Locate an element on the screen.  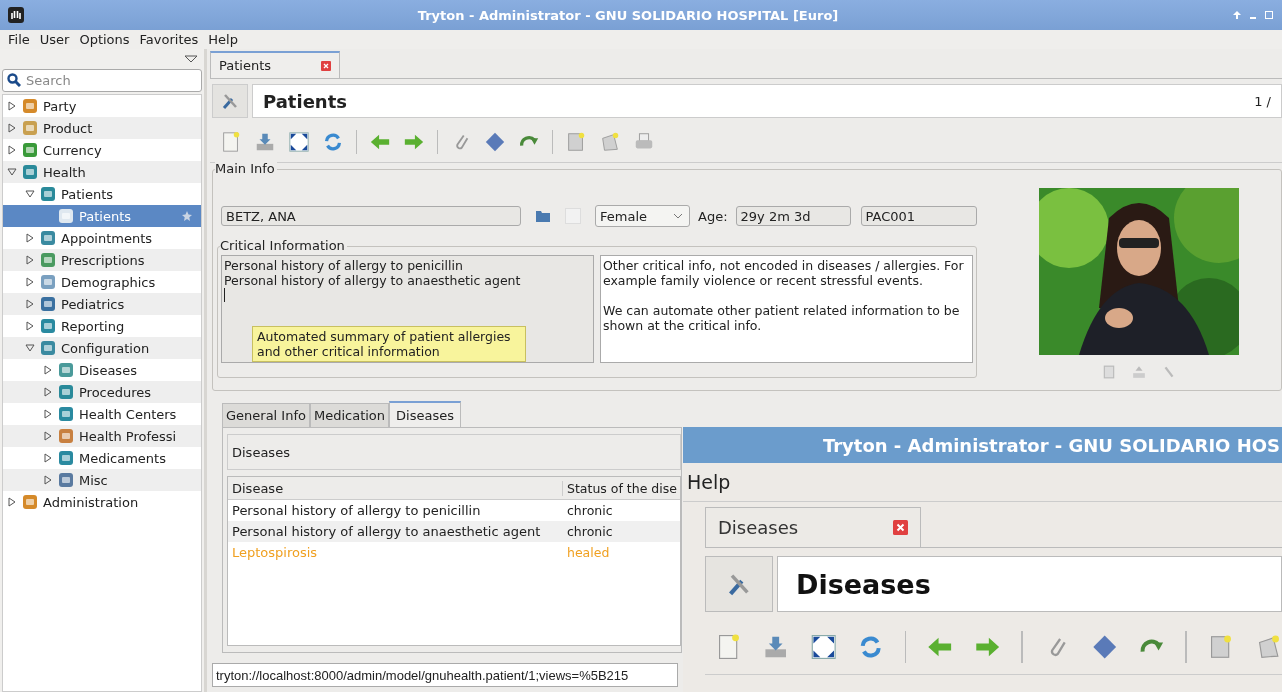
tree-label: Pediatrics is located at coordinates (93, 304).